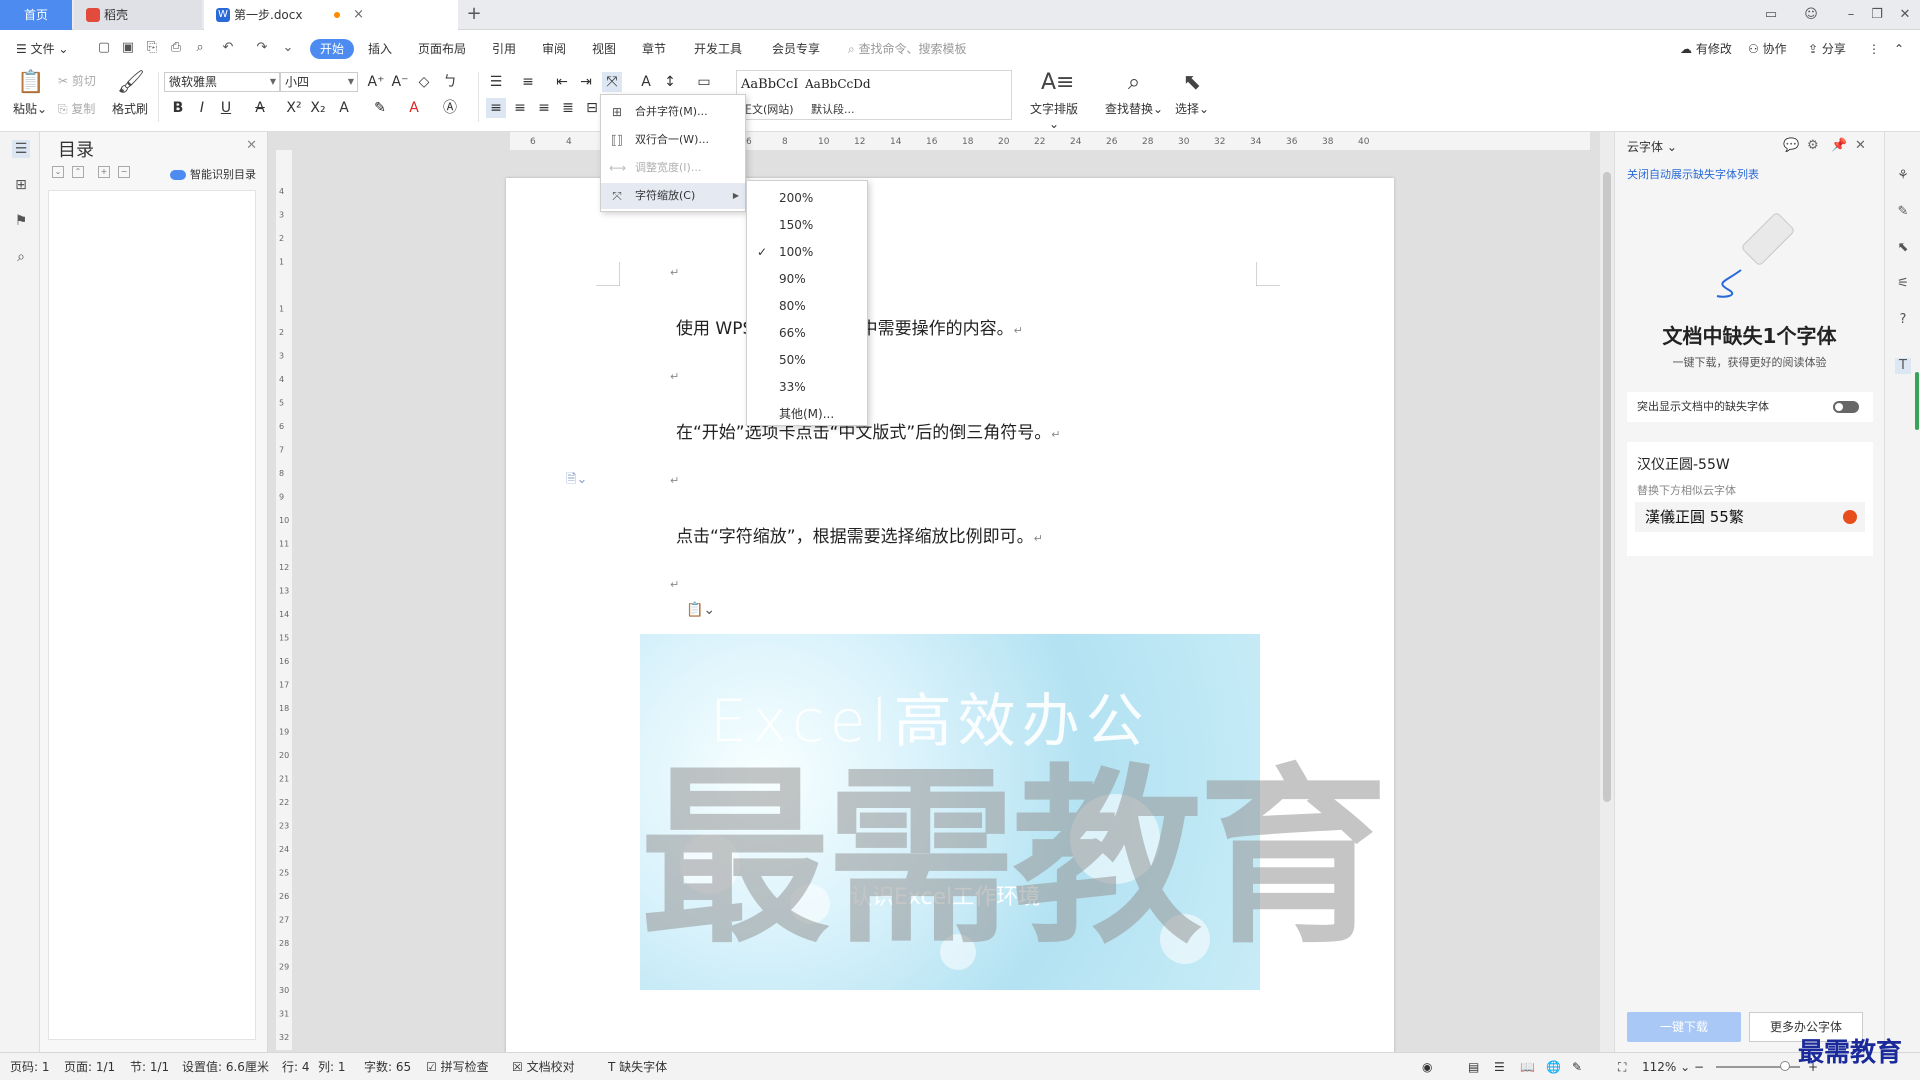  Describe the element at coordinates (1899, 49) in the screenshot. I see `collapse-ribbon-icon: ⌃` at that location.